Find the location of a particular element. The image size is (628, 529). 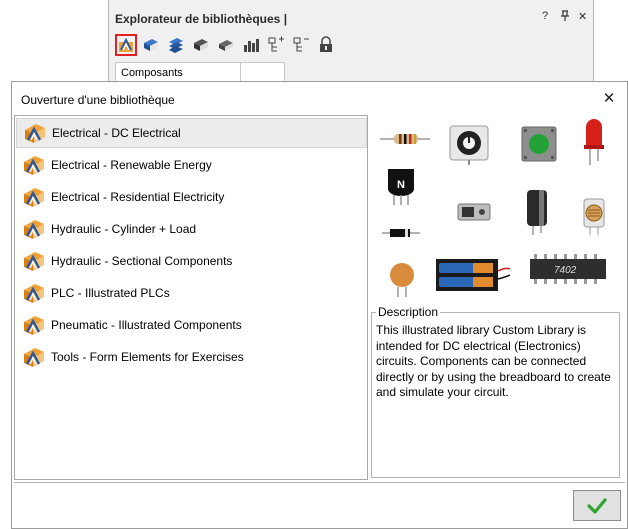

components-preview-image: N 7402 is located at coordinates (493, 208).